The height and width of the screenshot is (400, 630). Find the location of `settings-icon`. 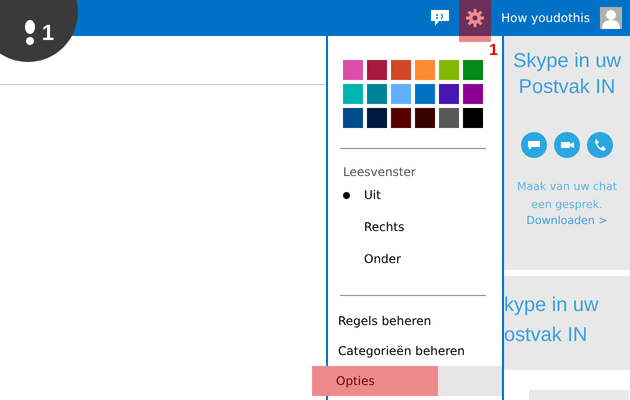

settings-icon is located at coordinates (475, 18).